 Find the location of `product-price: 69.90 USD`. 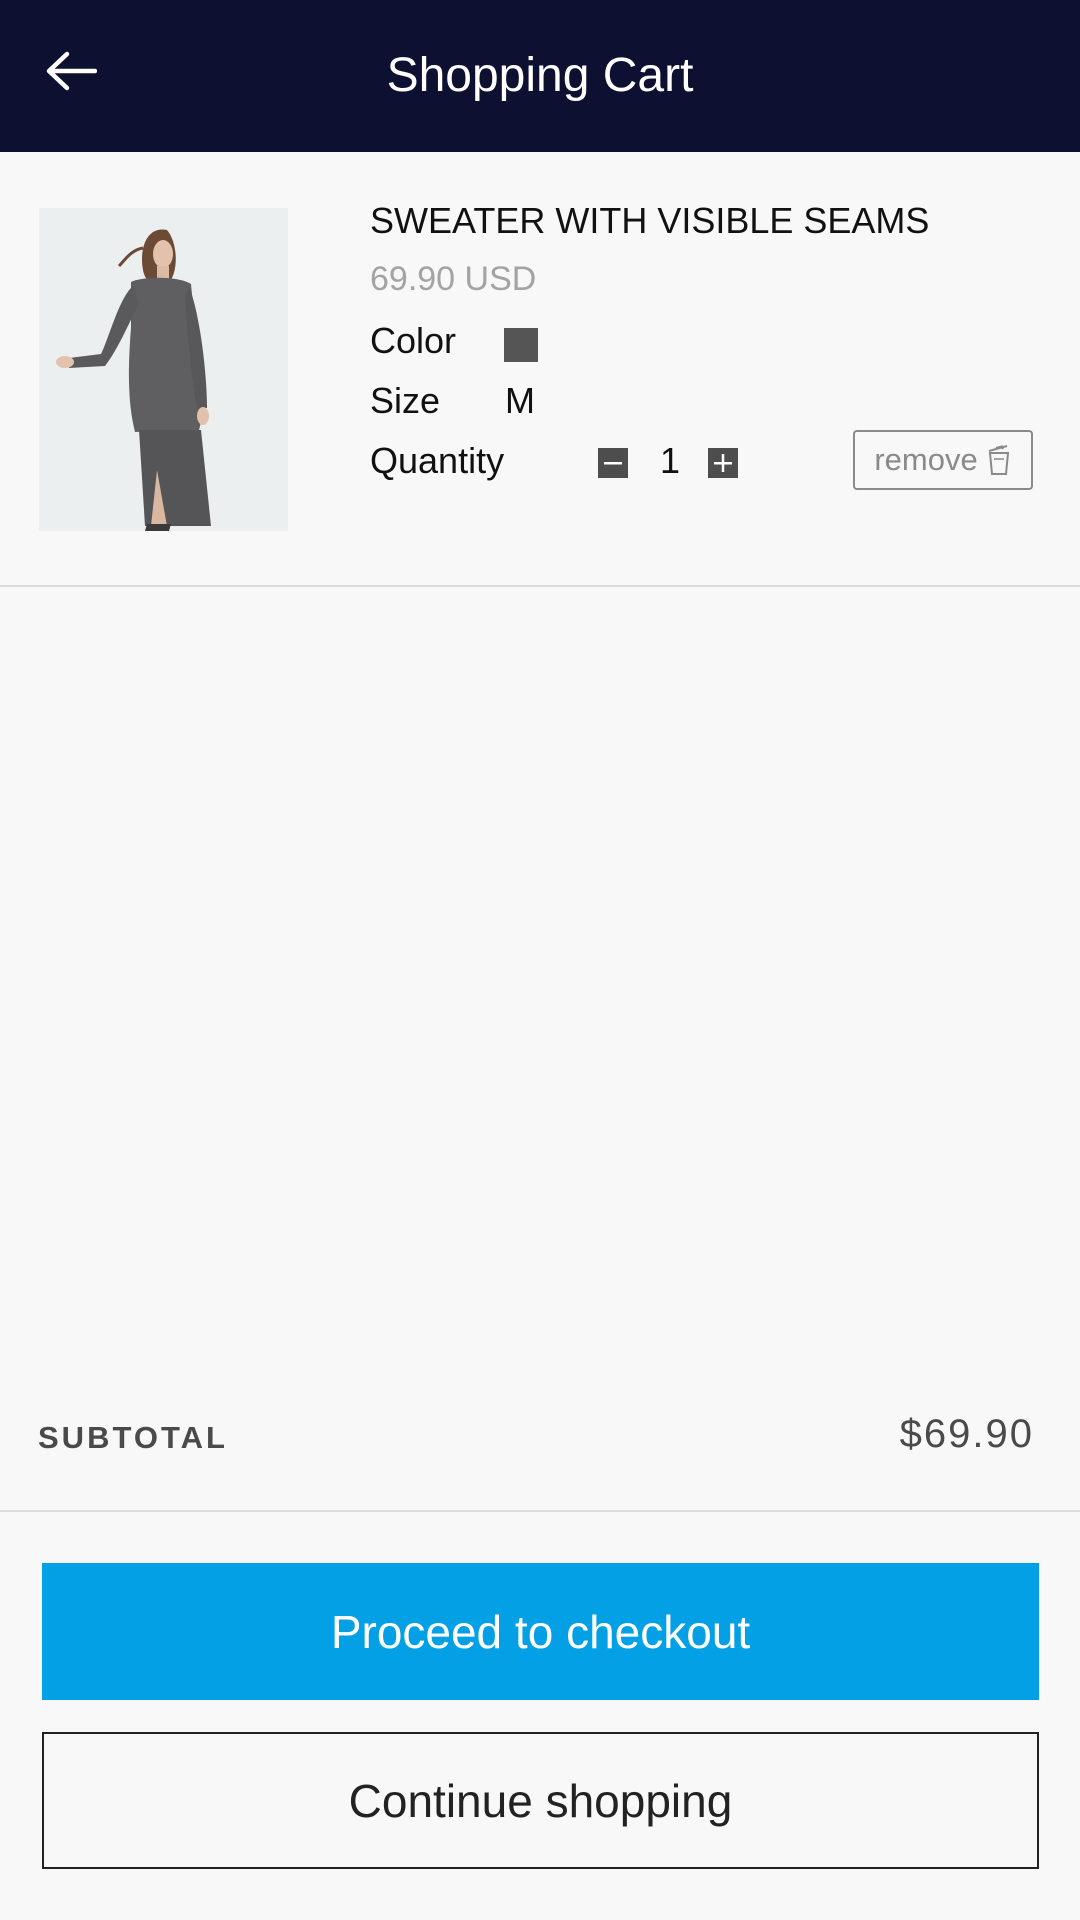

product-price: 69.90 USD is located at coordinates (453, 279).